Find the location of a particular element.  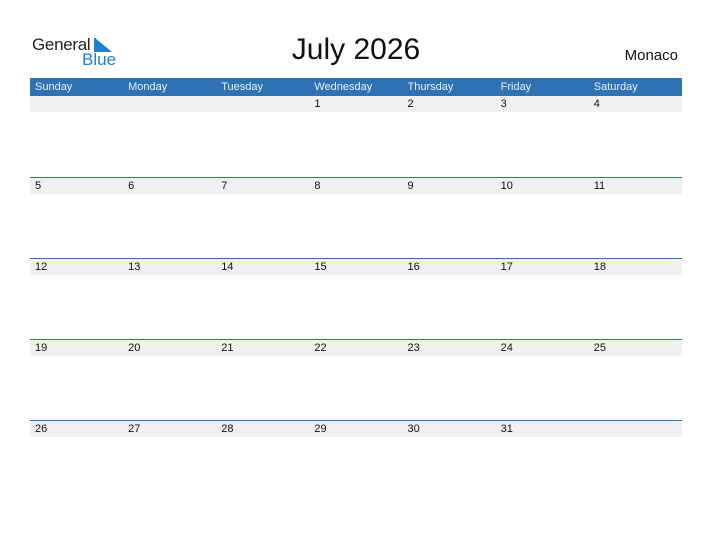

date-band: 5 6 7 8 9 10 11 is located at coordinates (356, 186).